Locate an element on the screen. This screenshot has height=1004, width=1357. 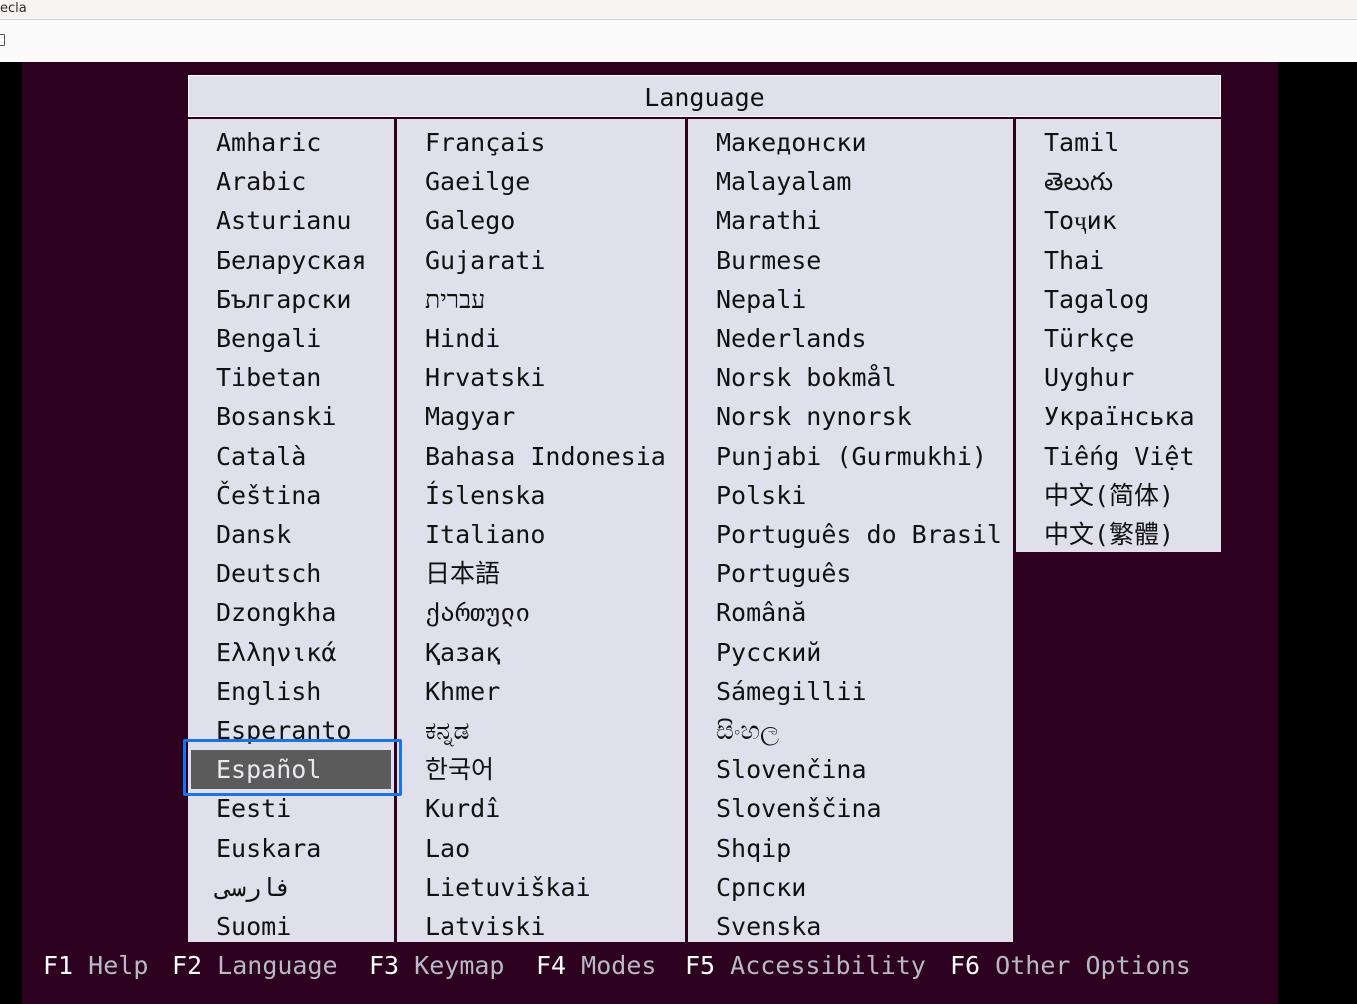
language-option-arabic: Arabic is located at coordinates (291, 181).